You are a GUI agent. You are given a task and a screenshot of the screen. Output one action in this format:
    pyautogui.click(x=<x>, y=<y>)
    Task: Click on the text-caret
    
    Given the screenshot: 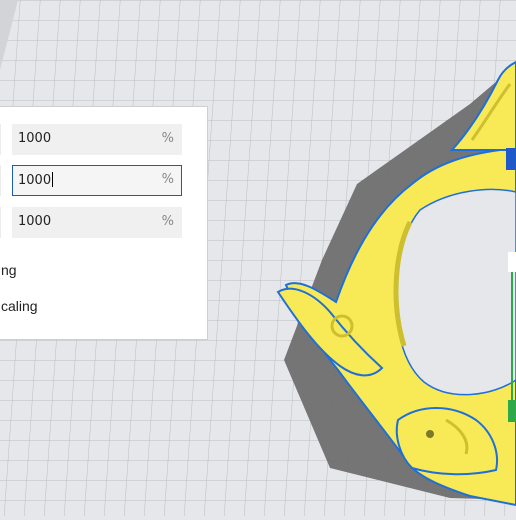 What is the action you would take?
    pyautogui.click(x=53, y=179)
    